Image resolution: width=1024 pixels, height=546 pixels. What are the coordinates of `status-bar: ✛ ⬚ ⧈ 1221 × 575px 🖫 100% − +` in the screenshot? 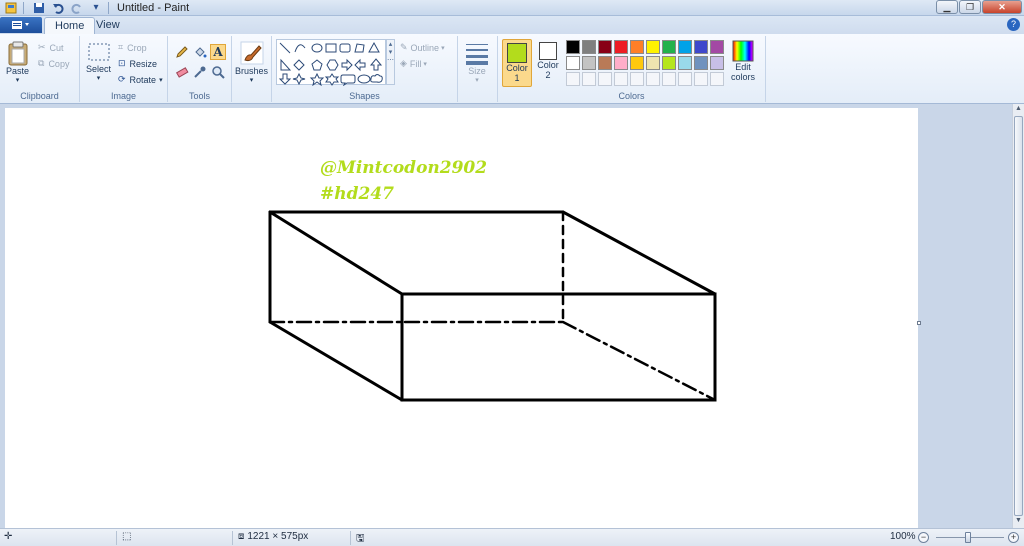 It's located at (512, 537).